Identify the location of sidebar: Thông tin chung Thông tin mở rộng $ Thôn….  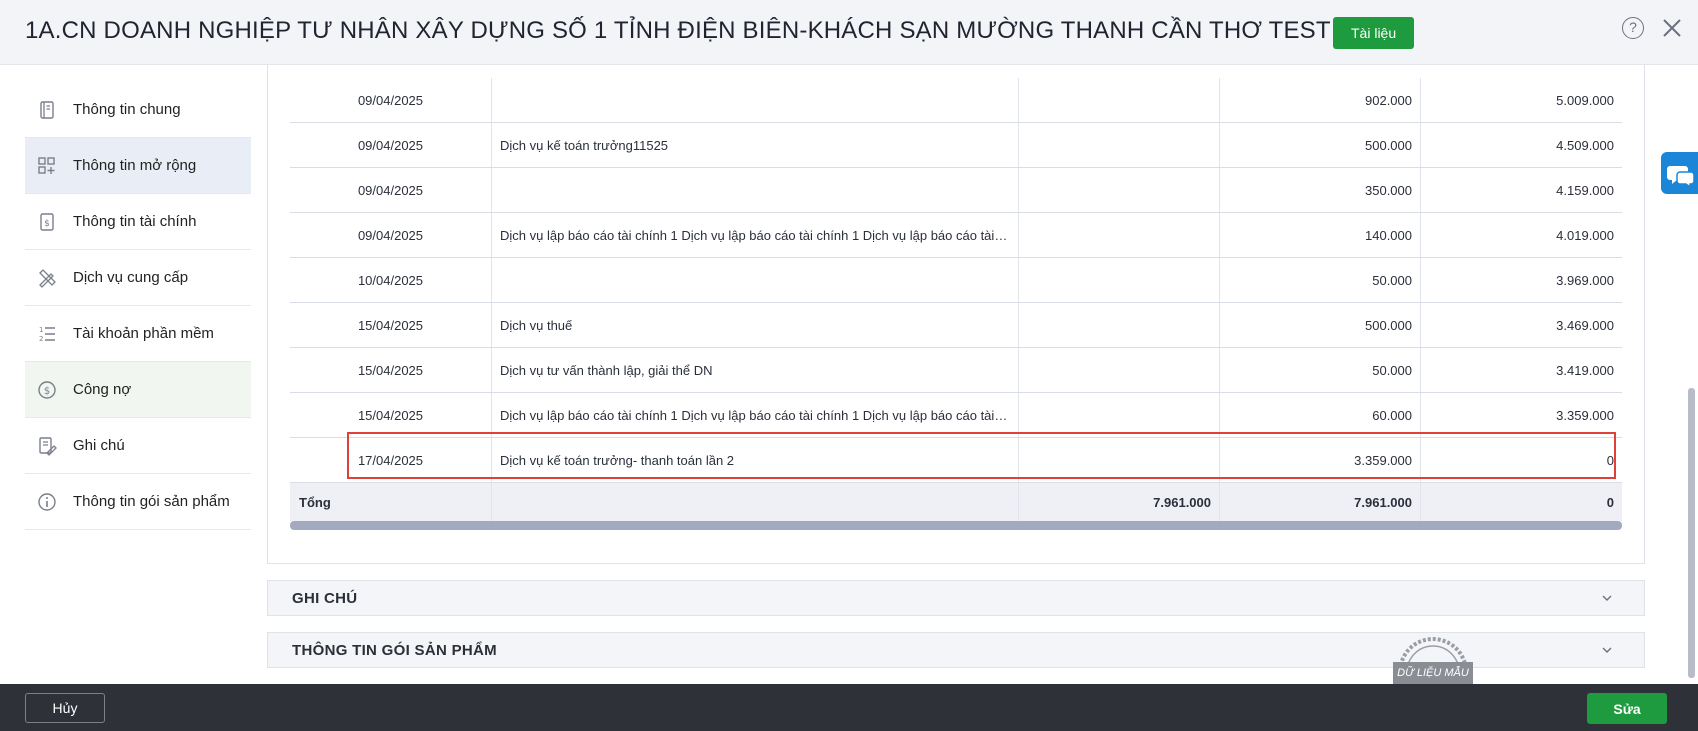
(138, 306).